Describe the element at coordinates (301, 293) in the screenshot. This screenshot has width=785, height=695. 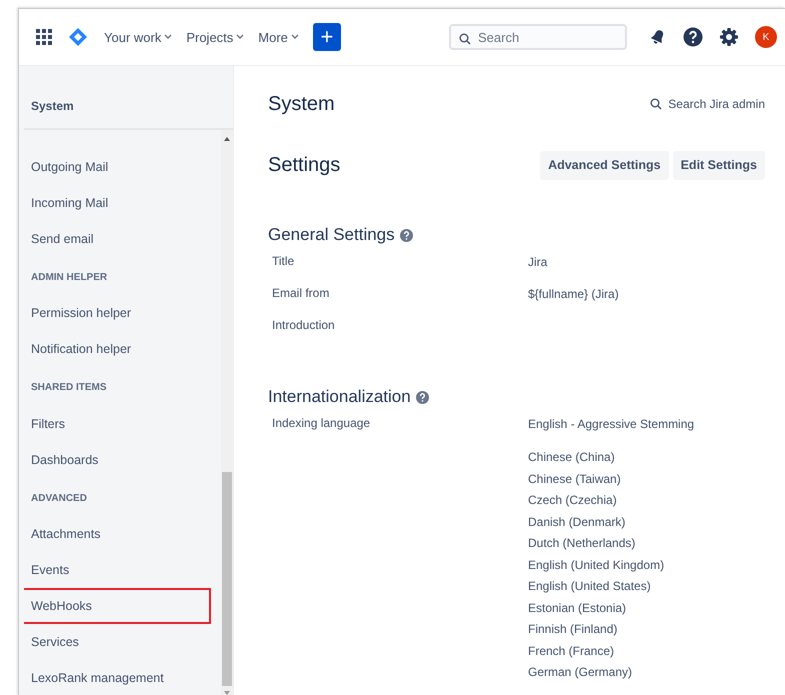
I see `setting-label: Email from` at that location.